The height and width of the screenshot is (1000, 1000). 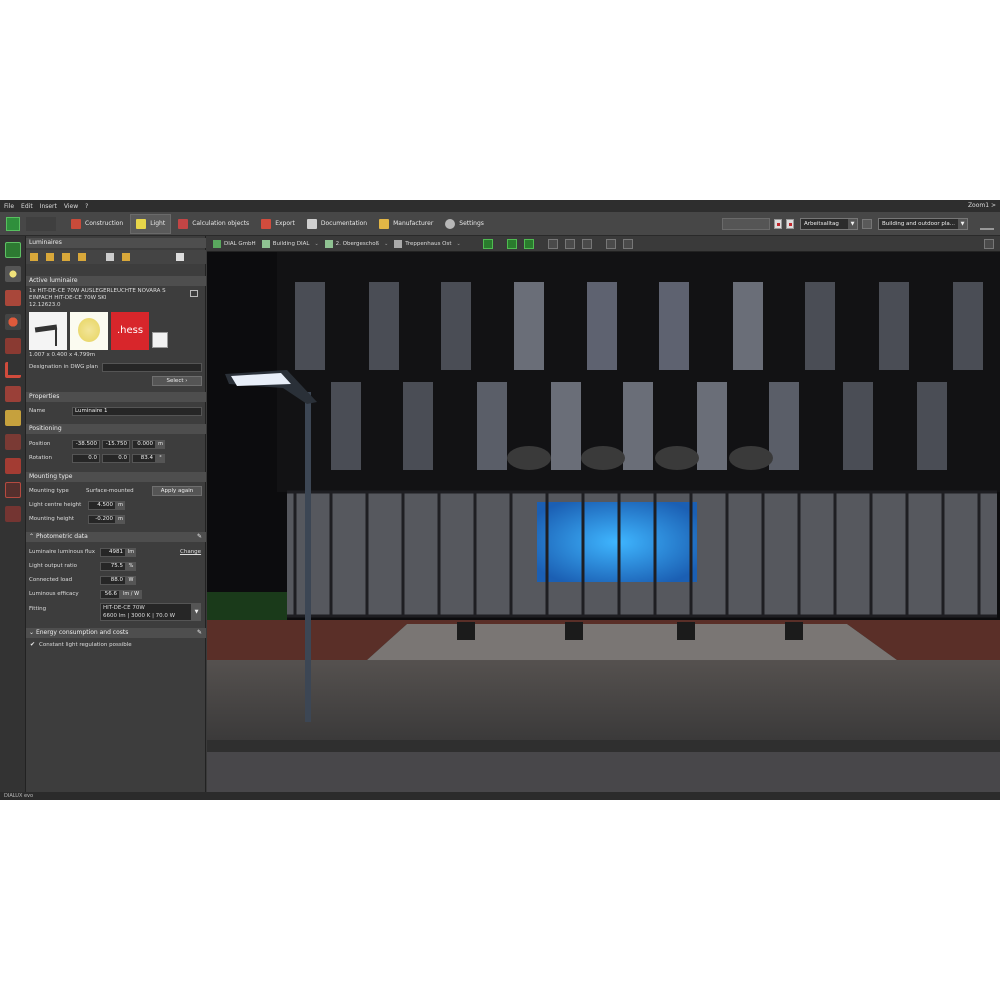 What do you see at coordinates (144, 458) in the screenshot?
I see `rotation-z-input: 83.4` at bounding box center [144, 458].